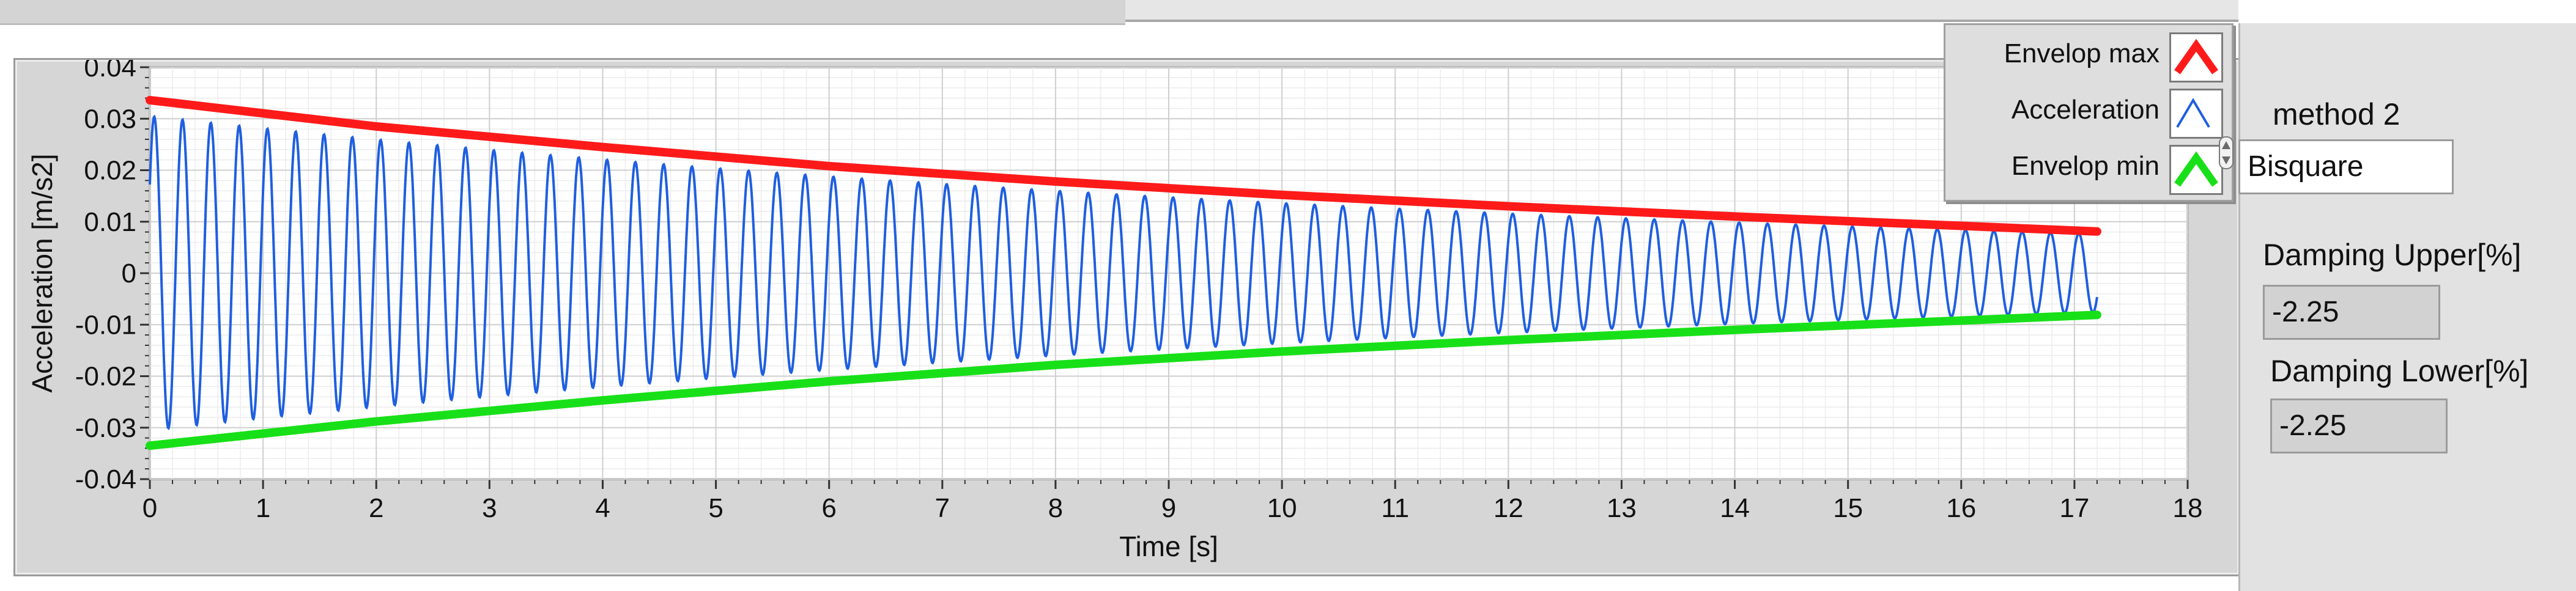 This screenshot has height=591, width=2576. I want to click on damping-upper-label: Damping Upper[%], so click(2392, 255).